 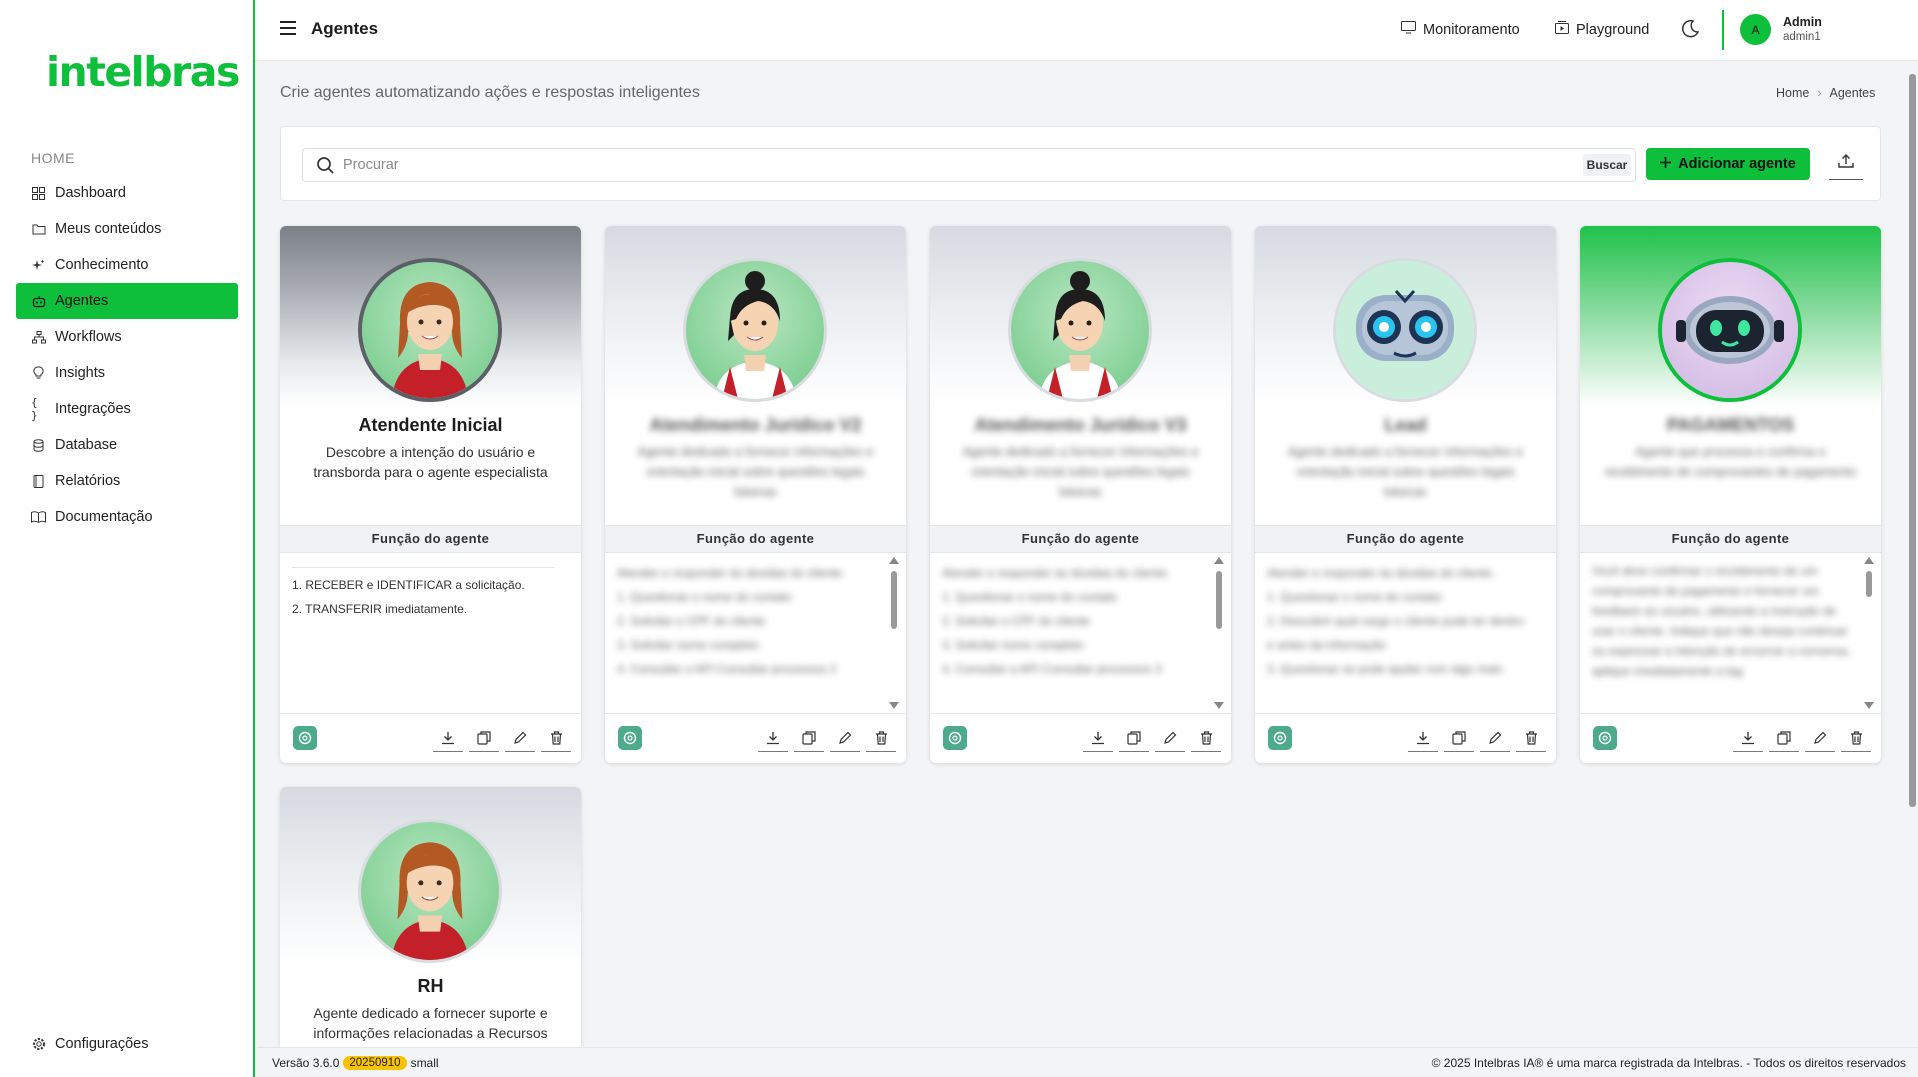 I want to click on plus-icon, so click(x=1666, y=164).